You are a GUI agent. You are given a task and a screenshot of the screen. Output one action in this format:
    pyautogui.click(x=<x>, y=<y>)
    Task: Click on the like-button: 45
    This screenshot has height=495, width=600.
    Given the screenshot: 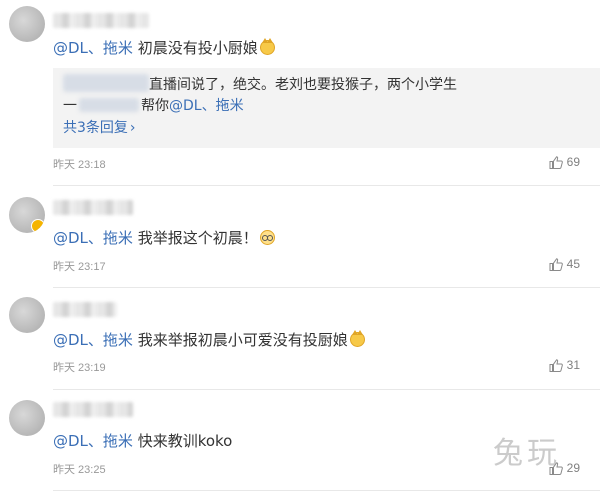 What is the action you would take?
    pyautogui.click(x=564, y=264)
    